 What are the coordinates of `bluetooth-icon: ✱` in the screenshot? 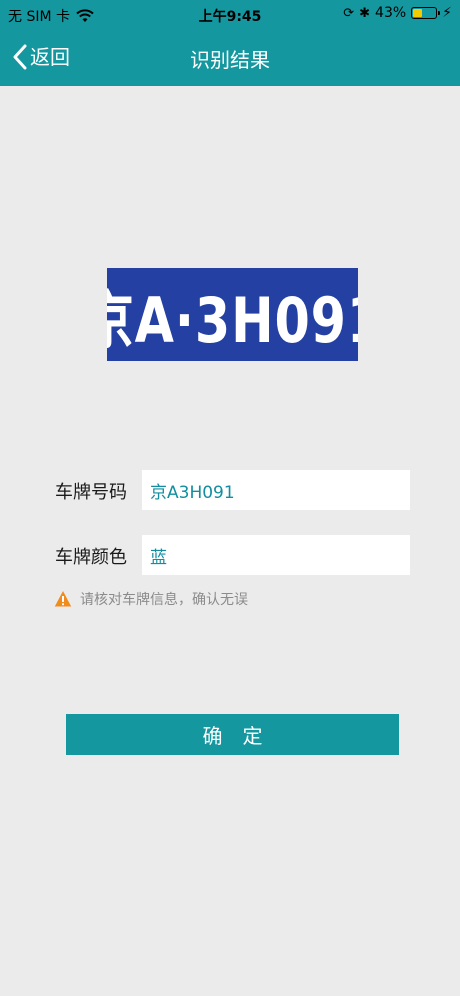 It's located at (365, 13).